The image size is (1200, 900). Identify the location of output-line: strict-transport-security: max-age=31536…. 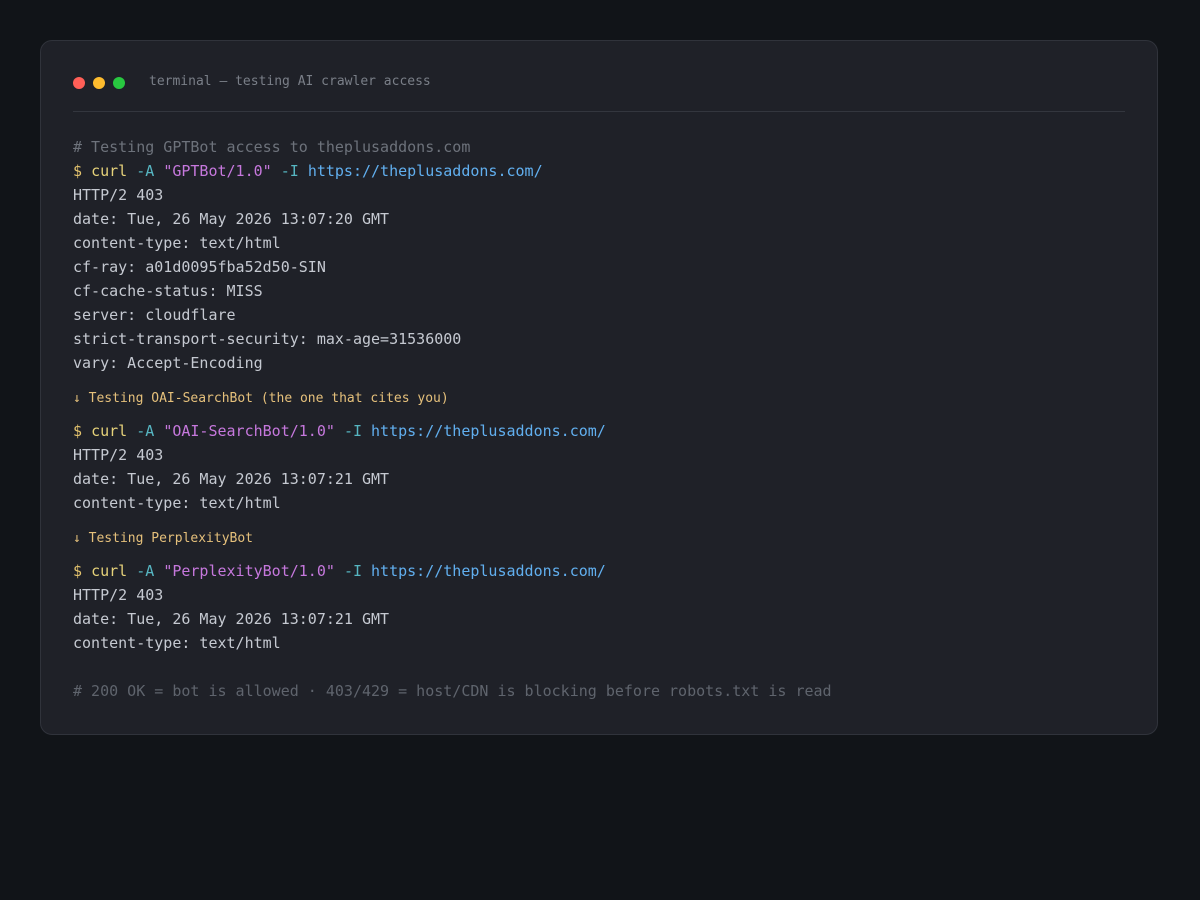
(267, 339).